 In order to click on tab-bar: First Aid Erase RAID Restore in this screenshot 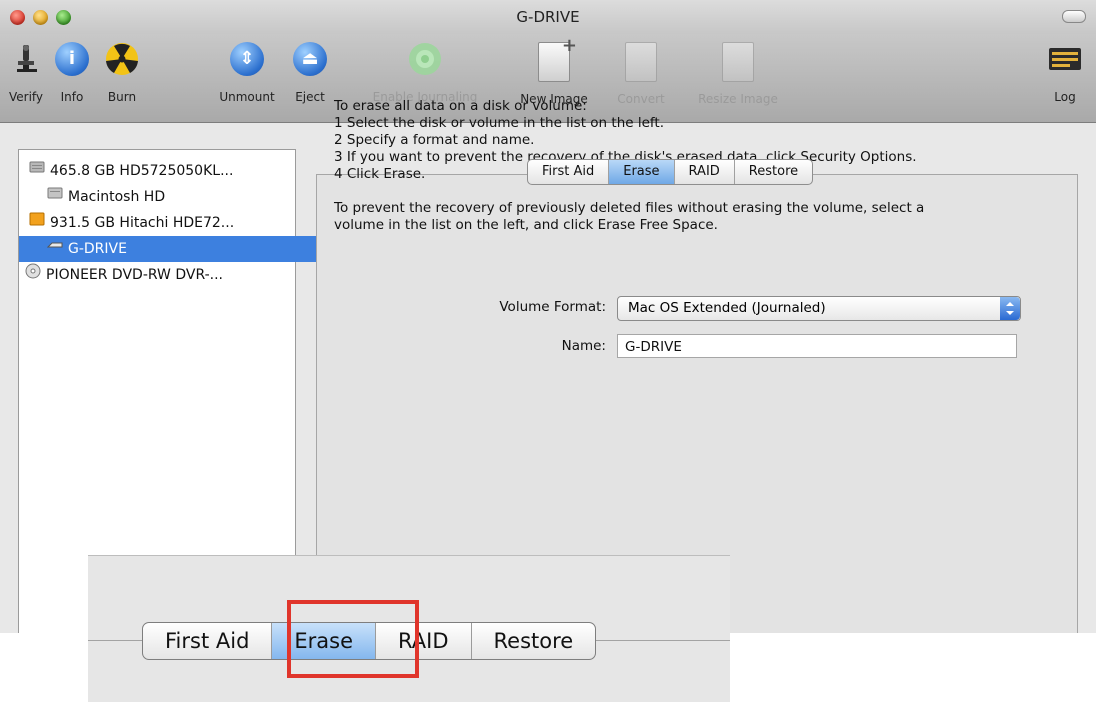, I will do `click(670, 172)`.